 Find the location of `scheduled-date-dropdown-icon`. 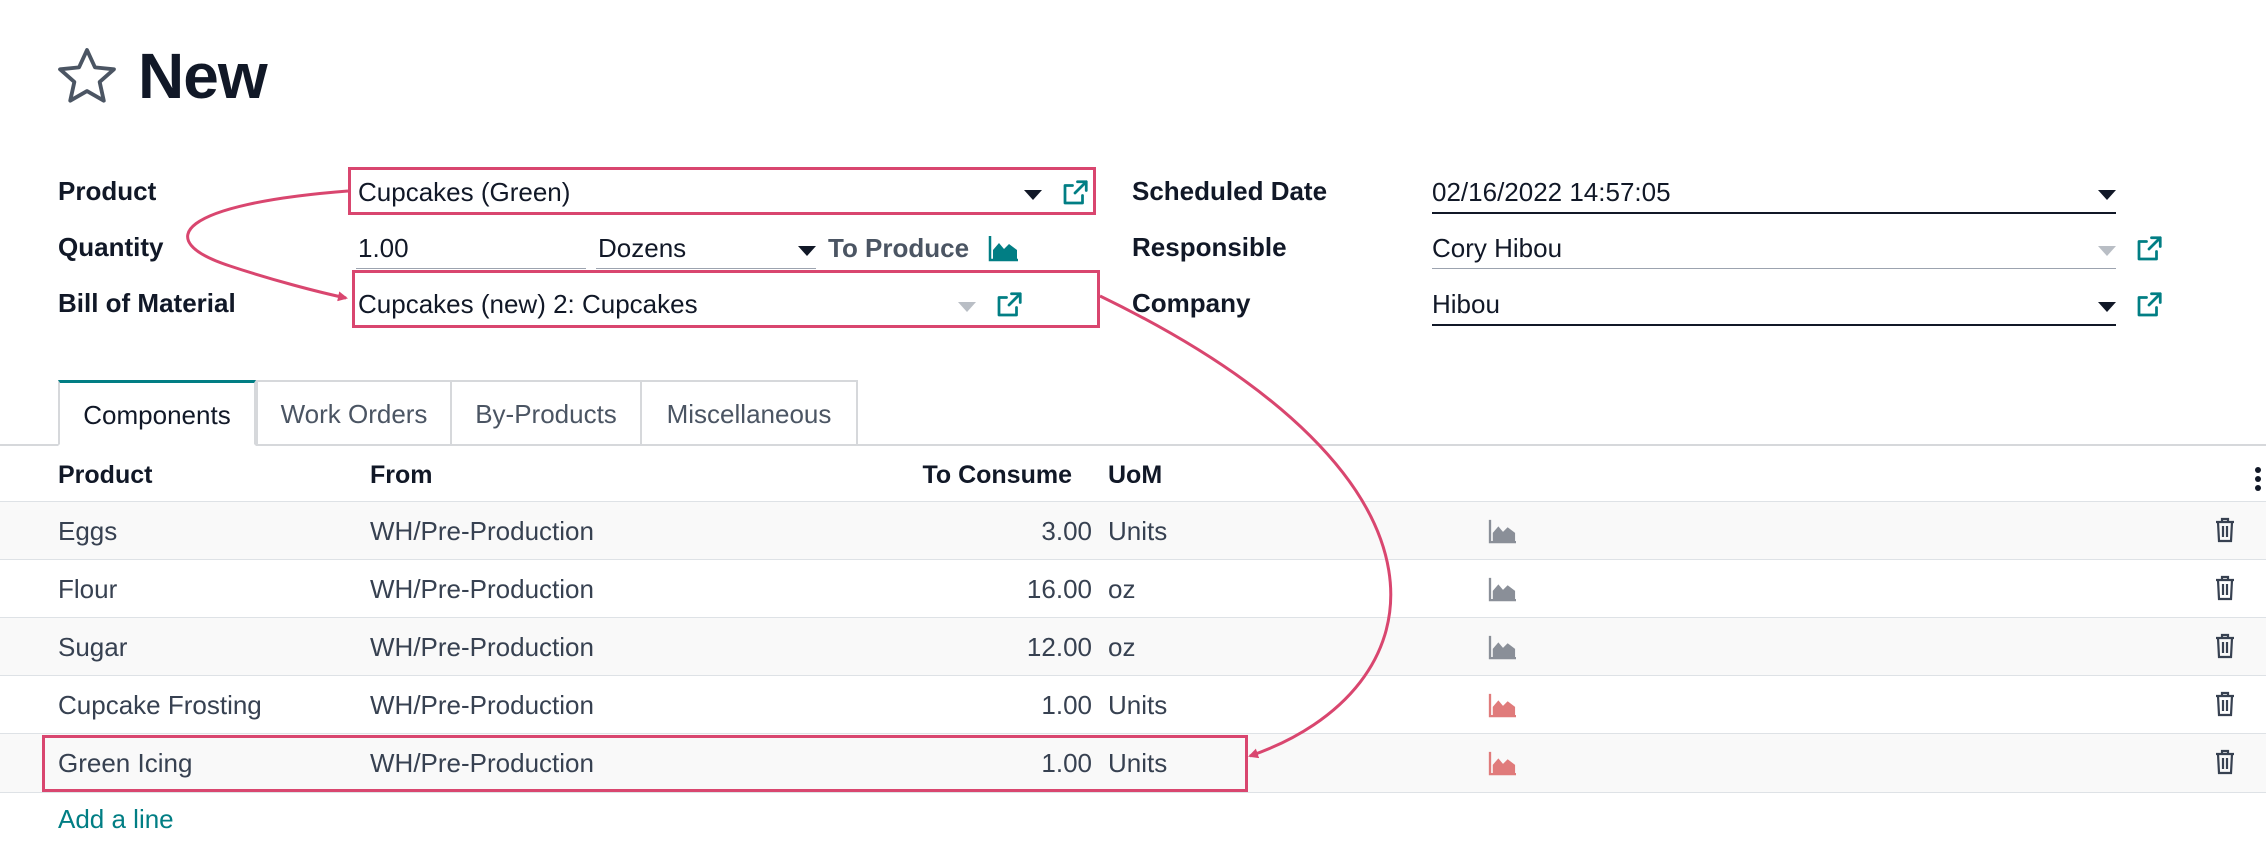

scheduled-date-dropdown-icon is located at coordinates (2107, 195).